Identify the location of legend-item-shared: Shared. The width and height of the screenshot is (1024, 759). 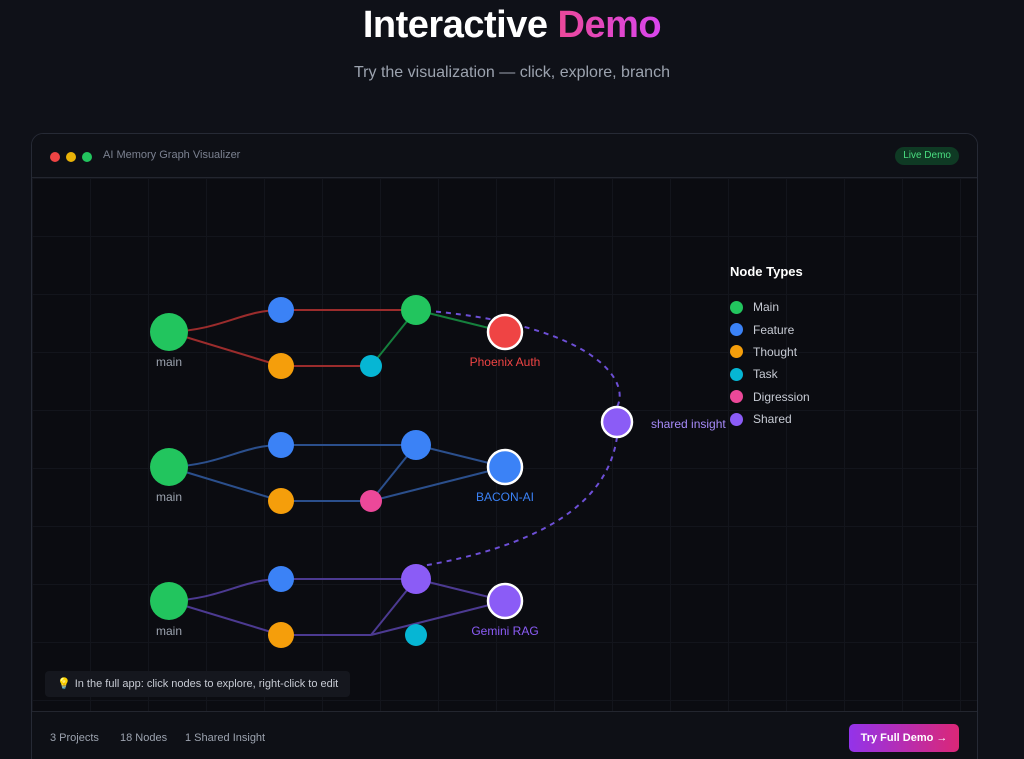
(795, 419).